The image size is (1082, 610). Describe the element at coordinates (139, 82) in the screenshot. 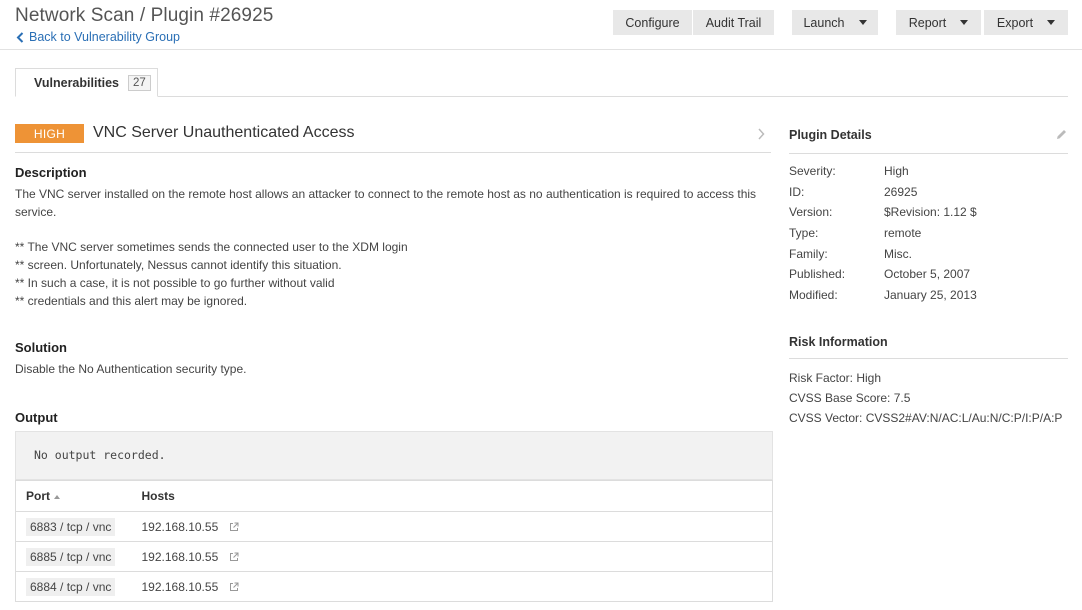

I see `tab-count-badge: 27` at that location.